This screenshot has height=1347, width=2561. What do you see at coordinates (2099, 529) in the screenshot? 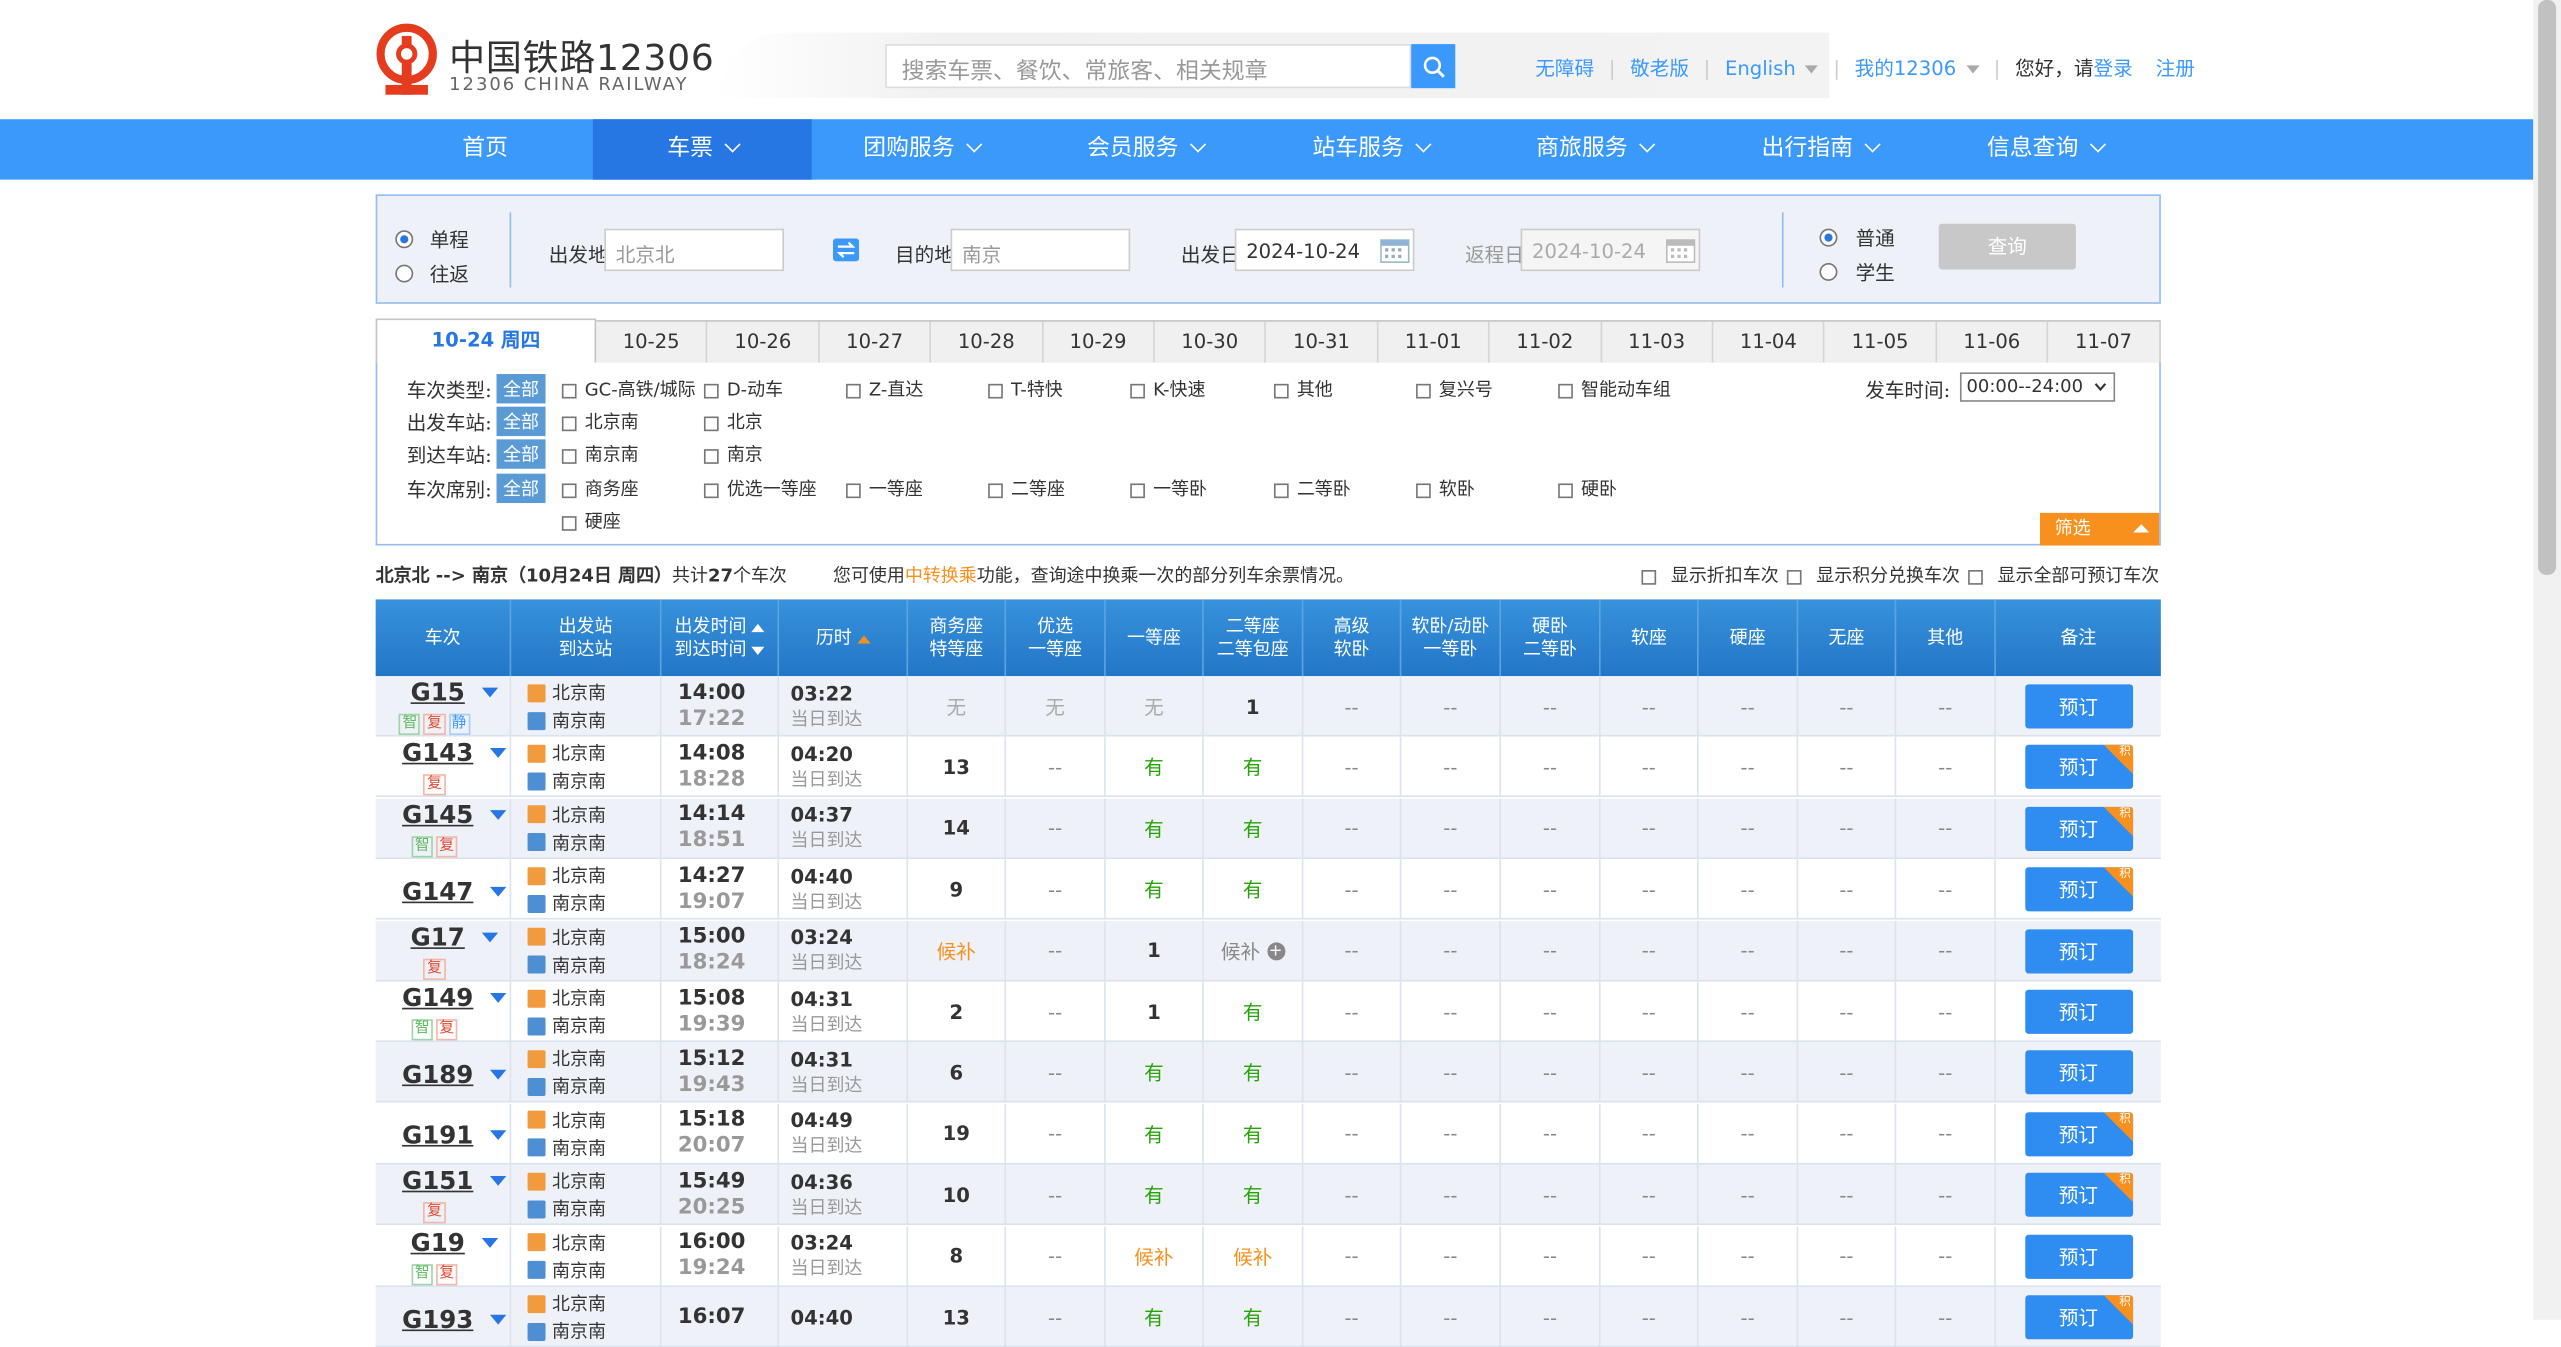
I see `filter-toggle-button: 筛选` at bounding box center [2099, 529].